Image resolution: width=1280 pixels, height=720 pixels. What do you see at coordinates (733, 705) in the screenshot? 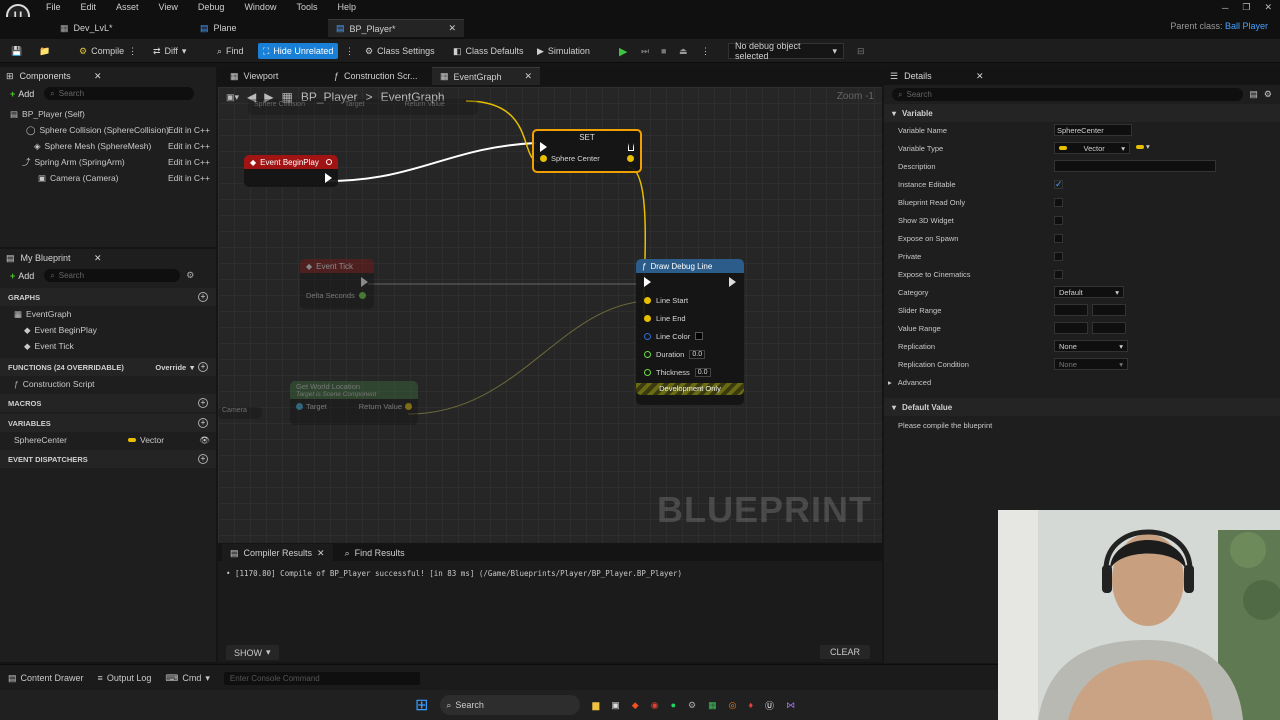
I see `blender-icon: ◎` at bounding box center [733, 705].